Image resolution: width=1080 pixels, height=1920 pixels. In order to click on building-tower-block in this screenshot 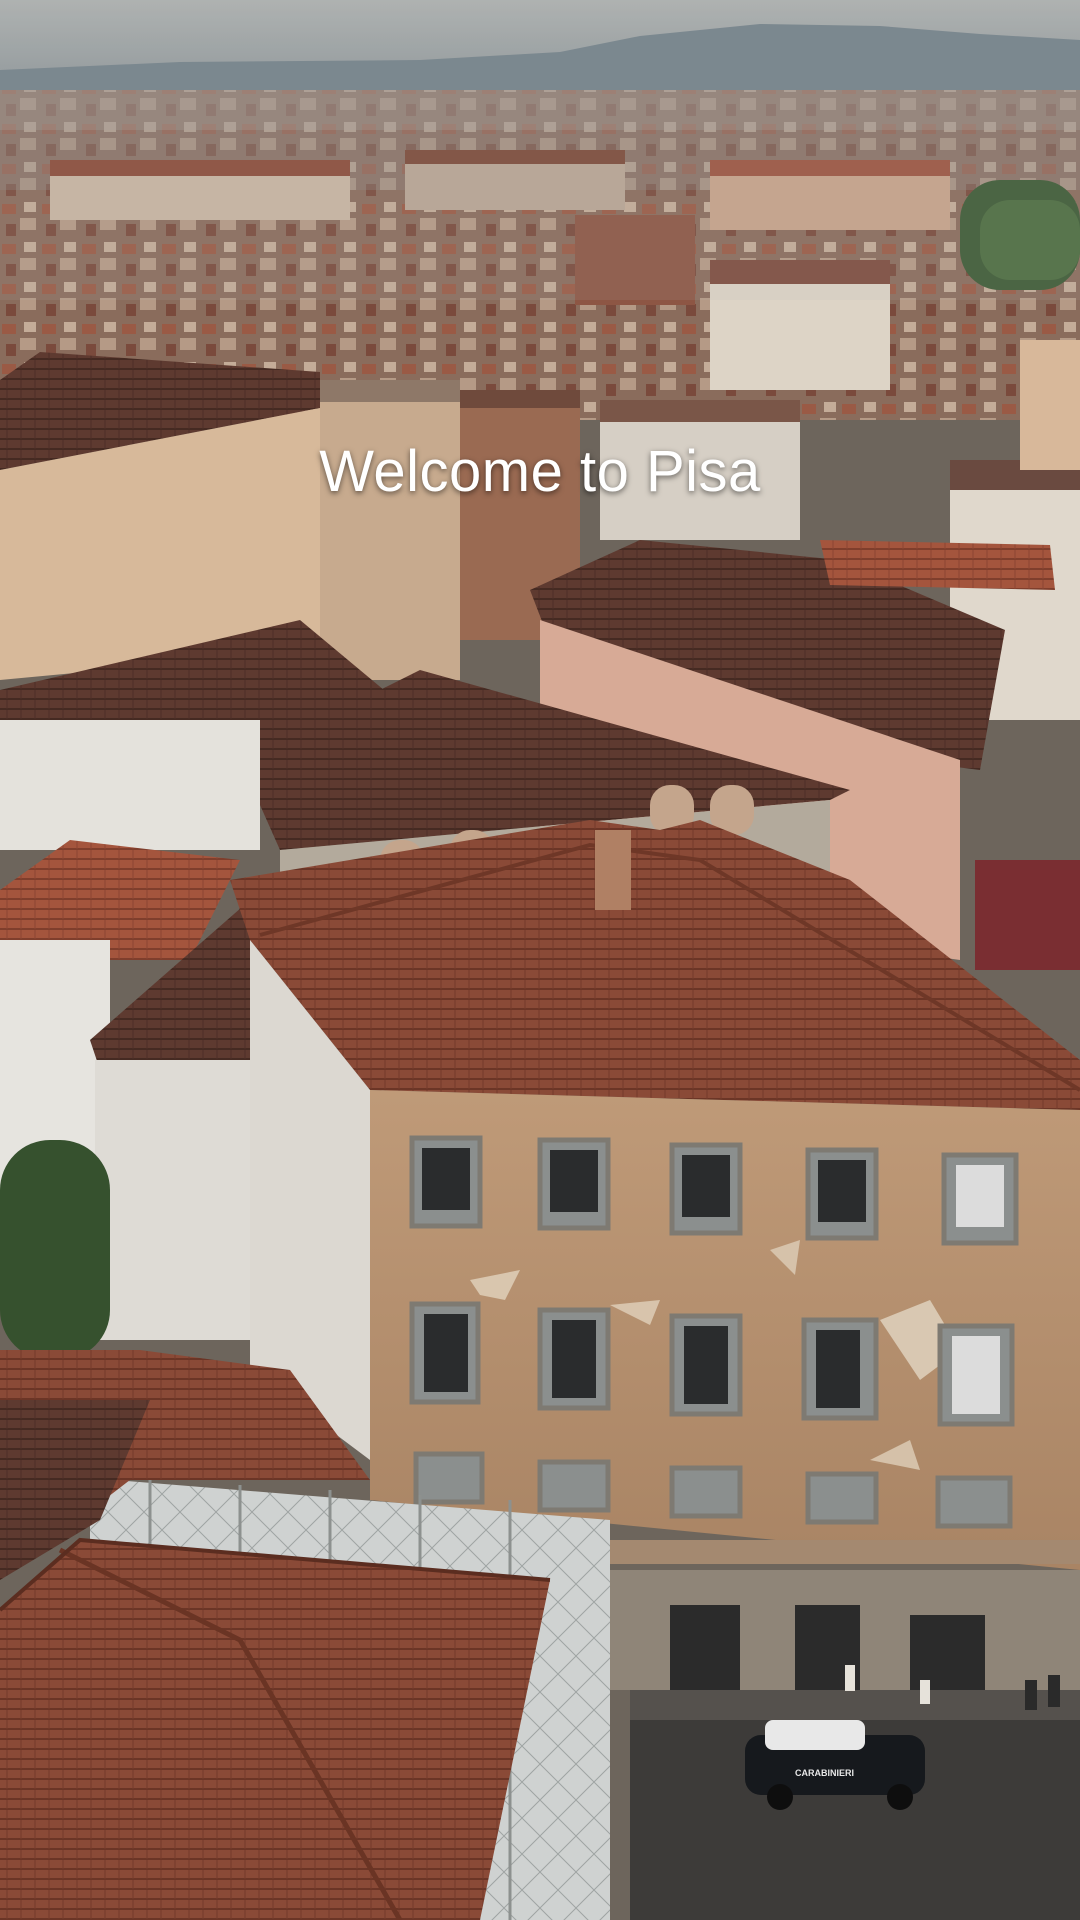, I will do `click(390, 530)`.